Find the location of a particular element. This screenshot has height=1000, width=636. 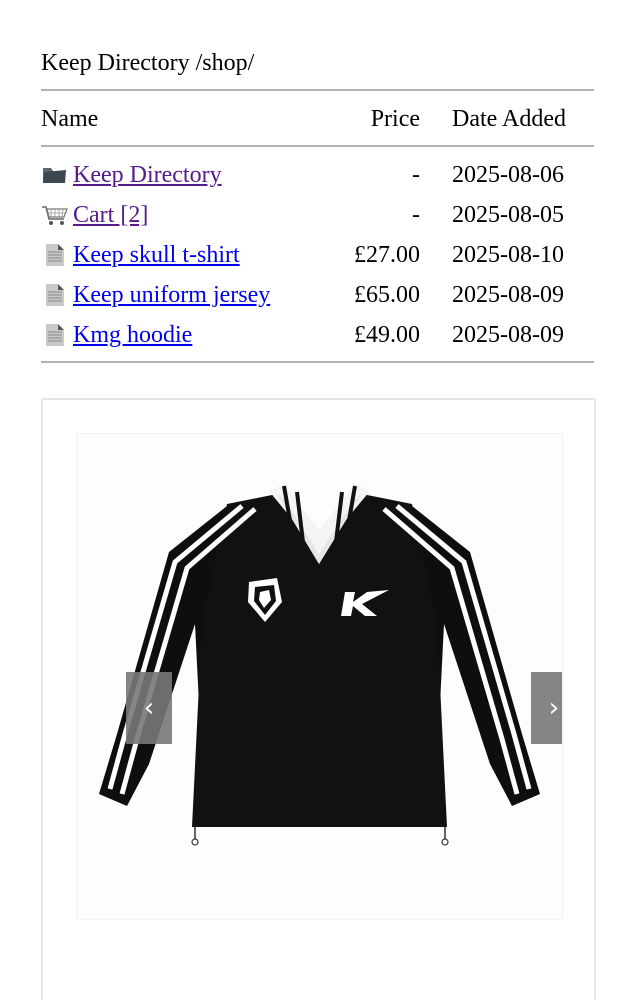

table-rule-bottom is located at coordinates (317, 362).